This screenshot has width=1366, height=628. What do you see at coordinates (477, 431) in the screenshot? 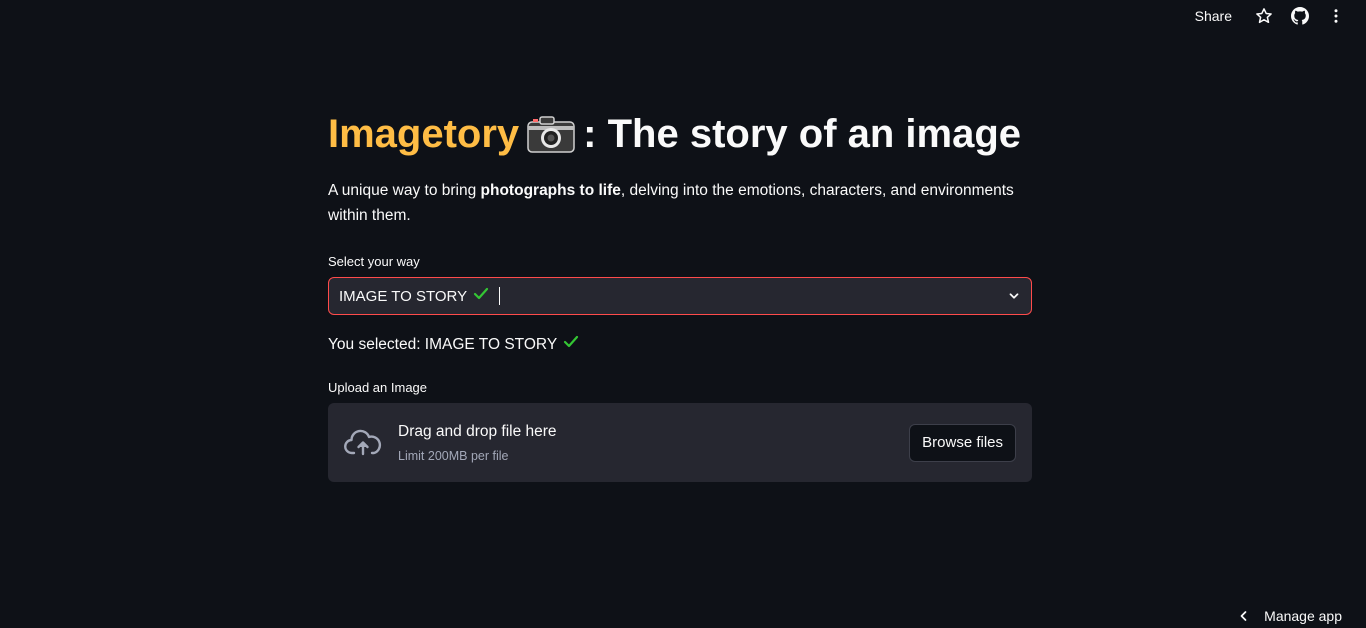
I see `drop-instructions: Drag and drop file here` at bounding box center [477, 431].